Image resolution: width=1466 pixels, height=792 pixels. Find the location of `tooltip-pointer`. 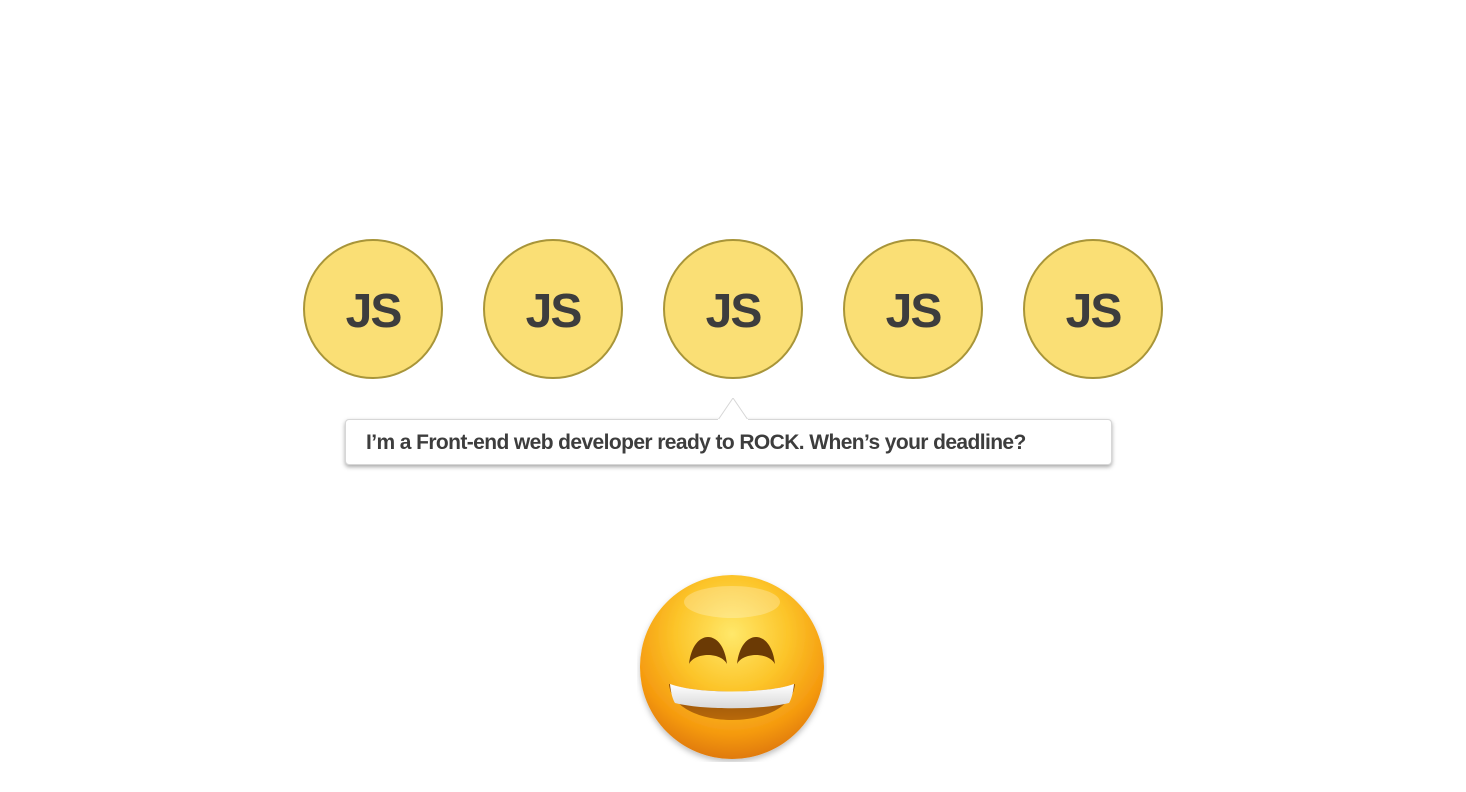

tooltip-pointer is located at coordinates (733, 409).